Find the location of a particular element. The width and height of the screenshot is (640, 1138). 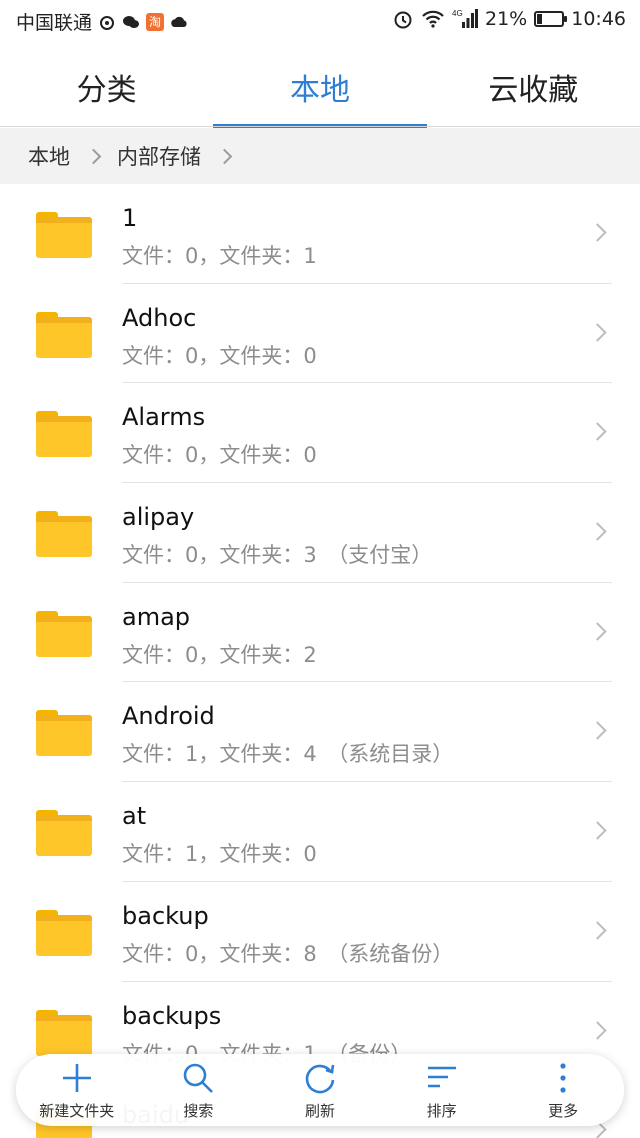

folder-meta: 文件：0，文件夹：8 （系统备份） is located at coordinates (288, 953).